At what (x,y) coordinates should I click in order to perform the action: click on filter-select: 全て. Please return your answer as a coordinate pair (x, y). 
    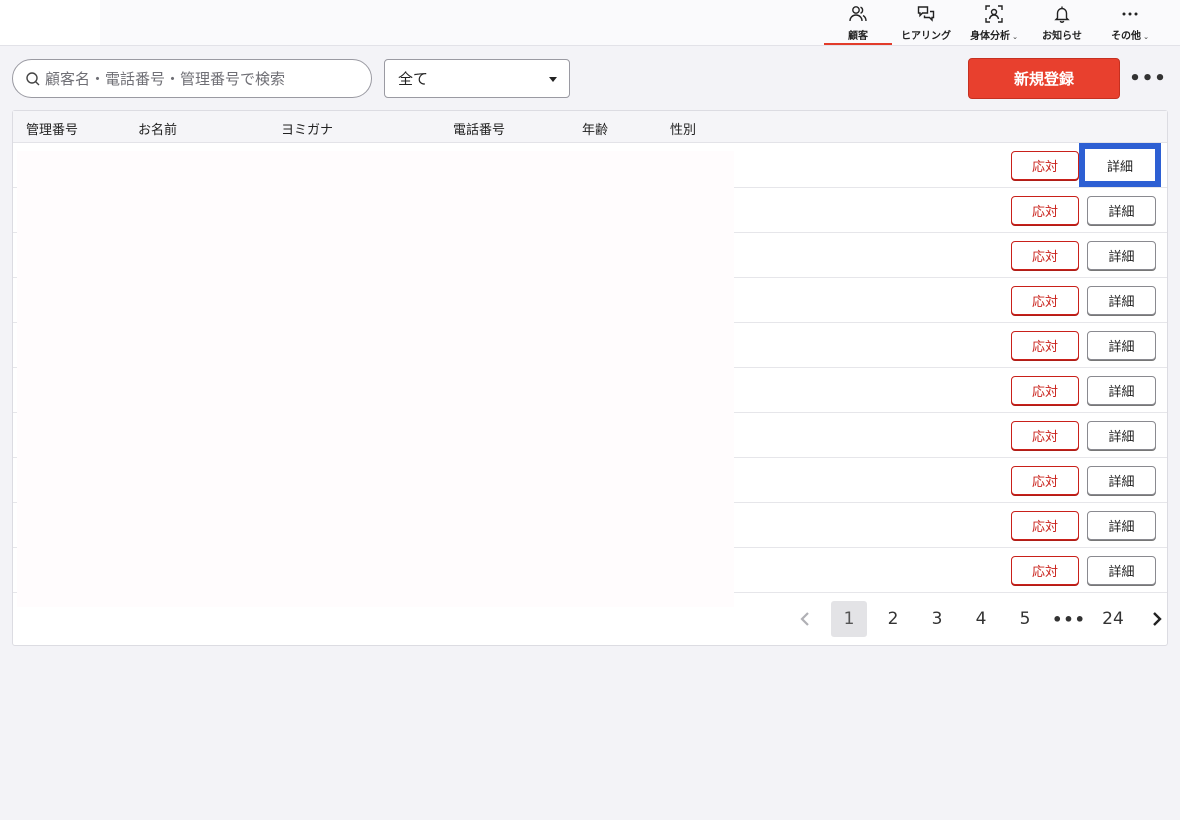
    Looking at the image, I should click on (477, 78).